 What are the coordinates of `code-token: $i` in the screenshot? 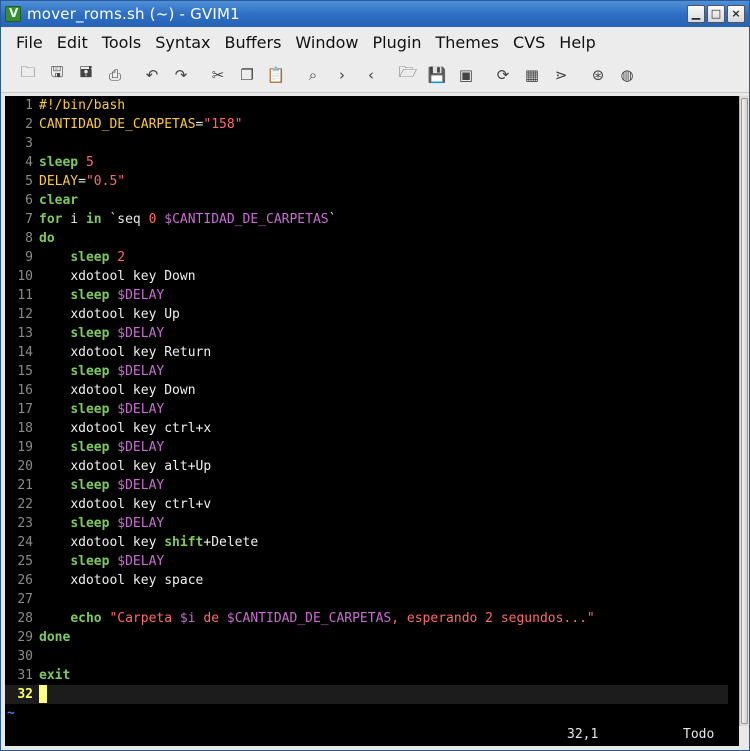 It's located at (187, 618).